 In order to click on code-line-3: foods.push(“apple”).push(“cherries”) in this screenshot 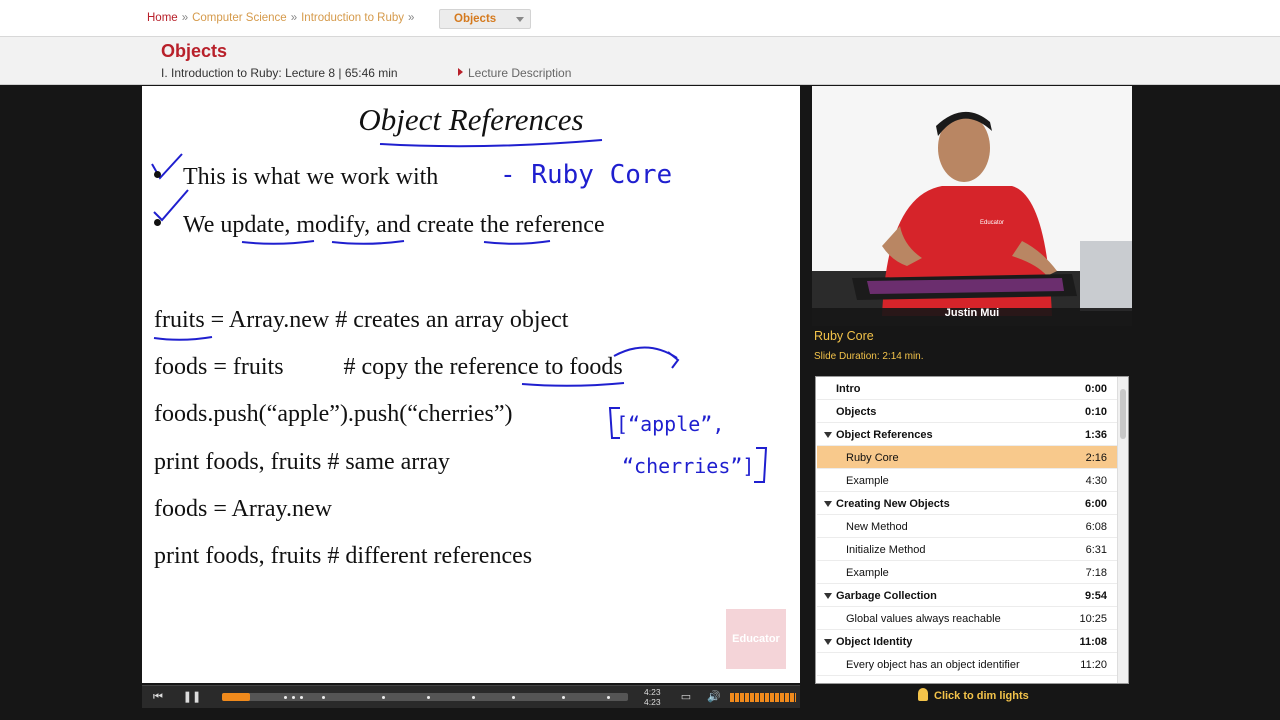, I will do `click(333, 414)`.